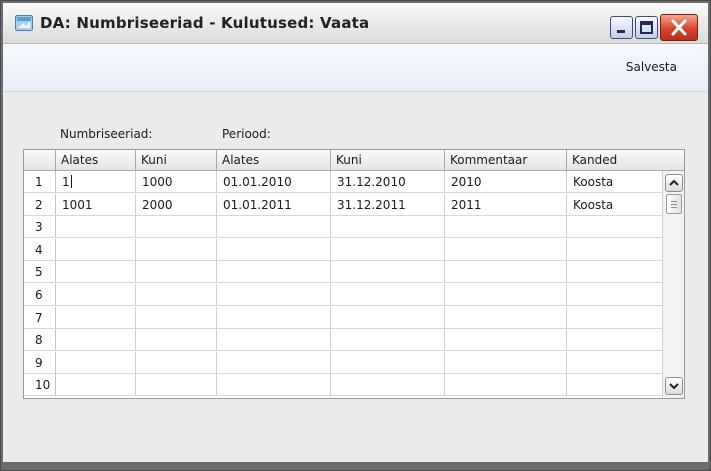  What do you see at coordinates (674, 204) in the screenshot?
I see `scrollbar-thumb` at bounding box center [674, 204].